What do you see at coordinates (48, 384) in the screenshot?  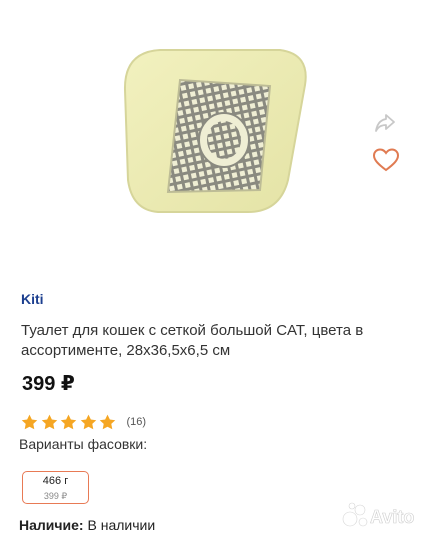 I see `product-price: 399 ₽` at bounding box center [48, 384].